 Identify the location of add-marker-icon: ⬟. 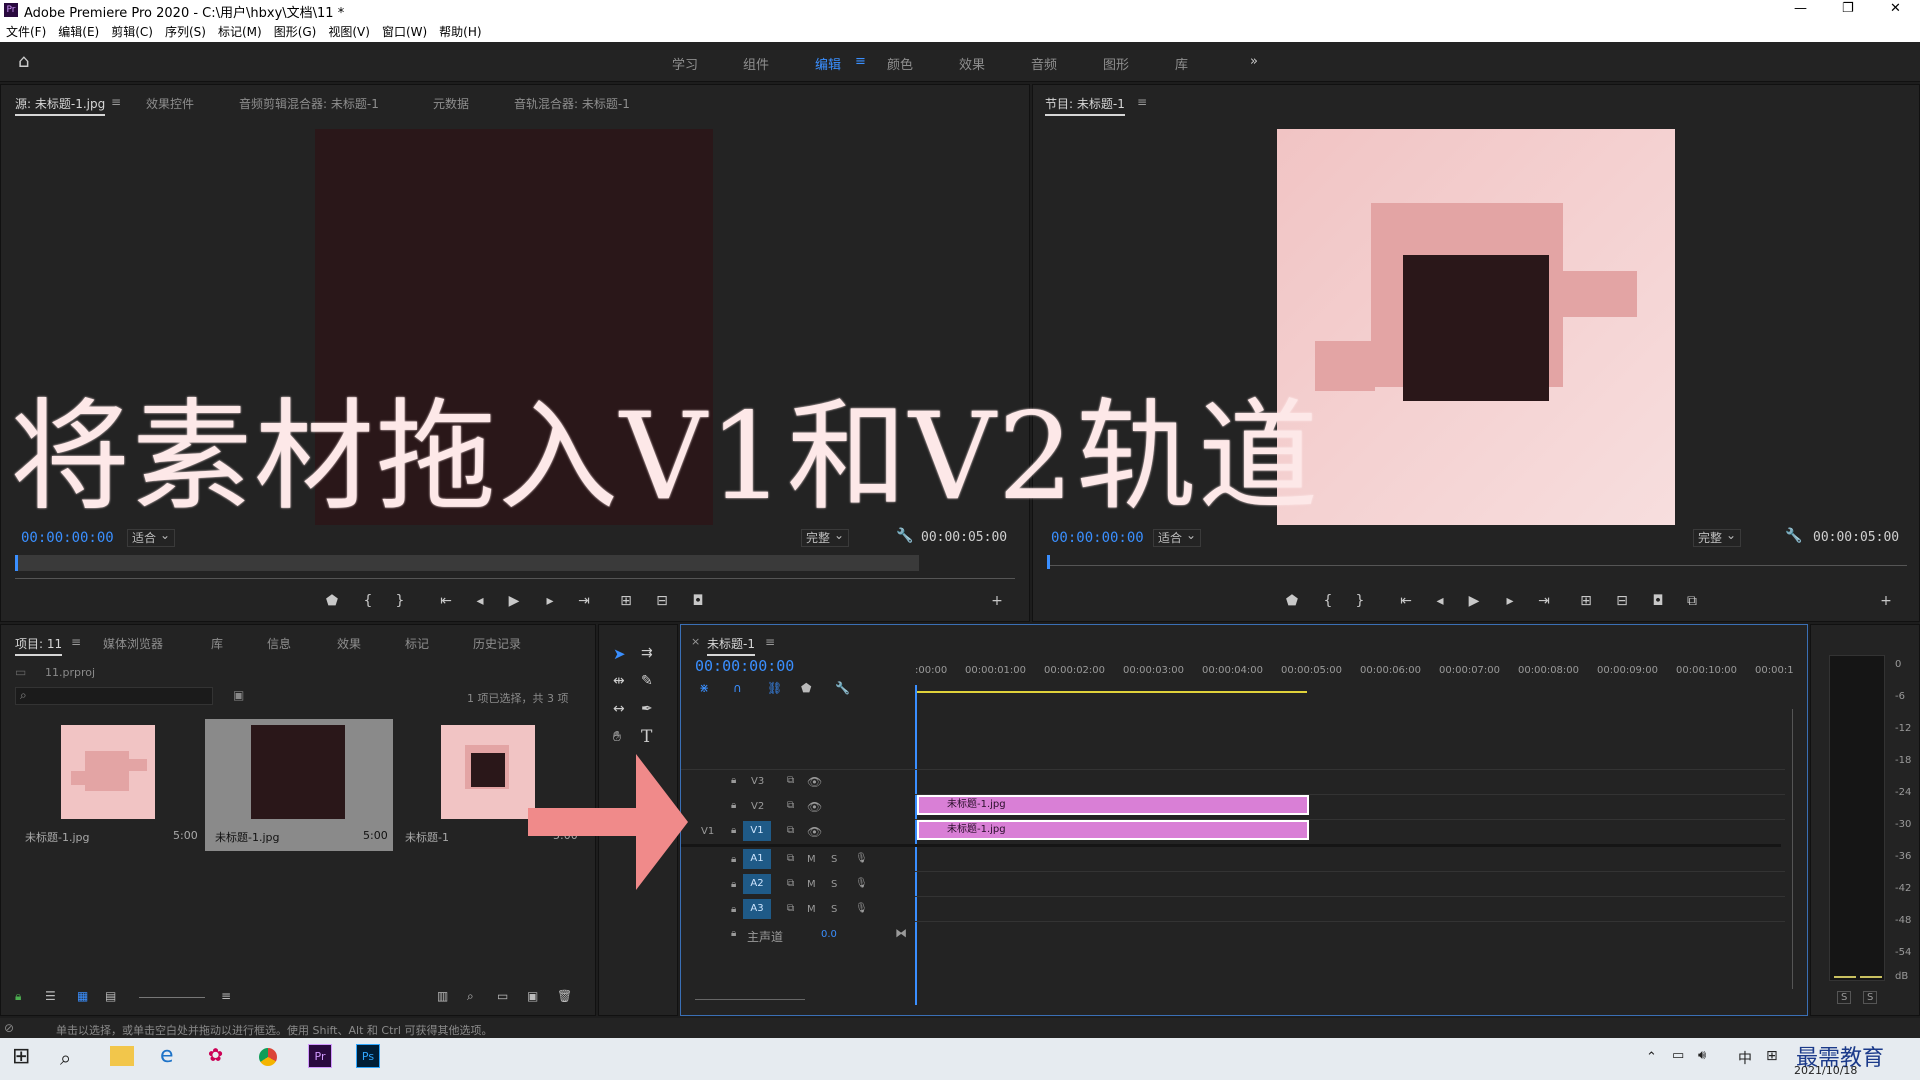
(332, 601).